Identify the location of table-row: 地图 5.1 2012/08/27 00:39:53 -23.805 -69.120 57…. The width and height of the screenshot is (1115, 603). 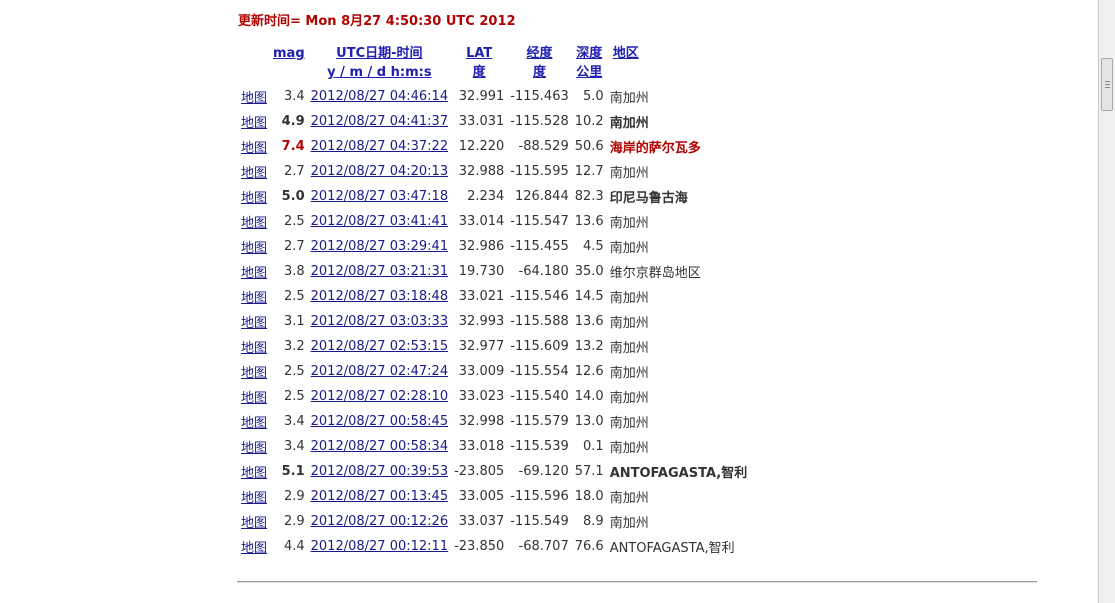
(494, 471).